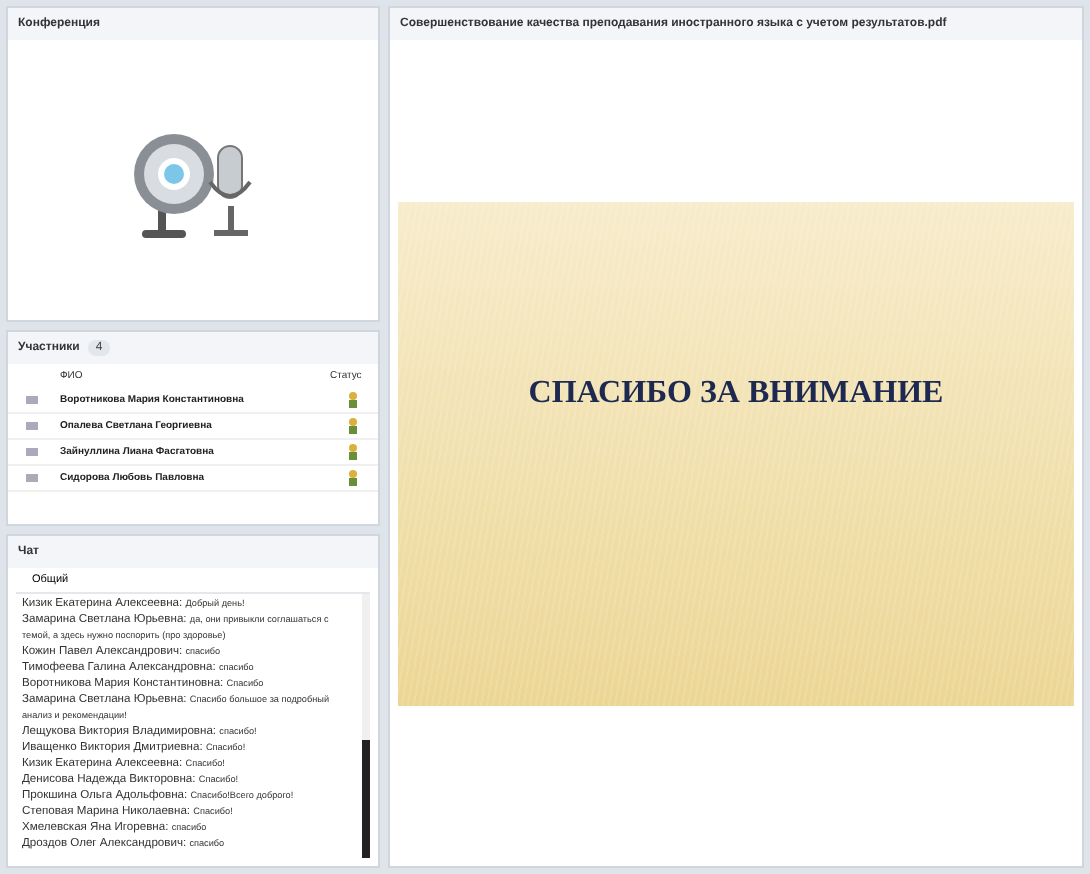 Image resolution: width=1090 pixels, height=874 pixels. I want to click on scrollbar, so click(366, 726).